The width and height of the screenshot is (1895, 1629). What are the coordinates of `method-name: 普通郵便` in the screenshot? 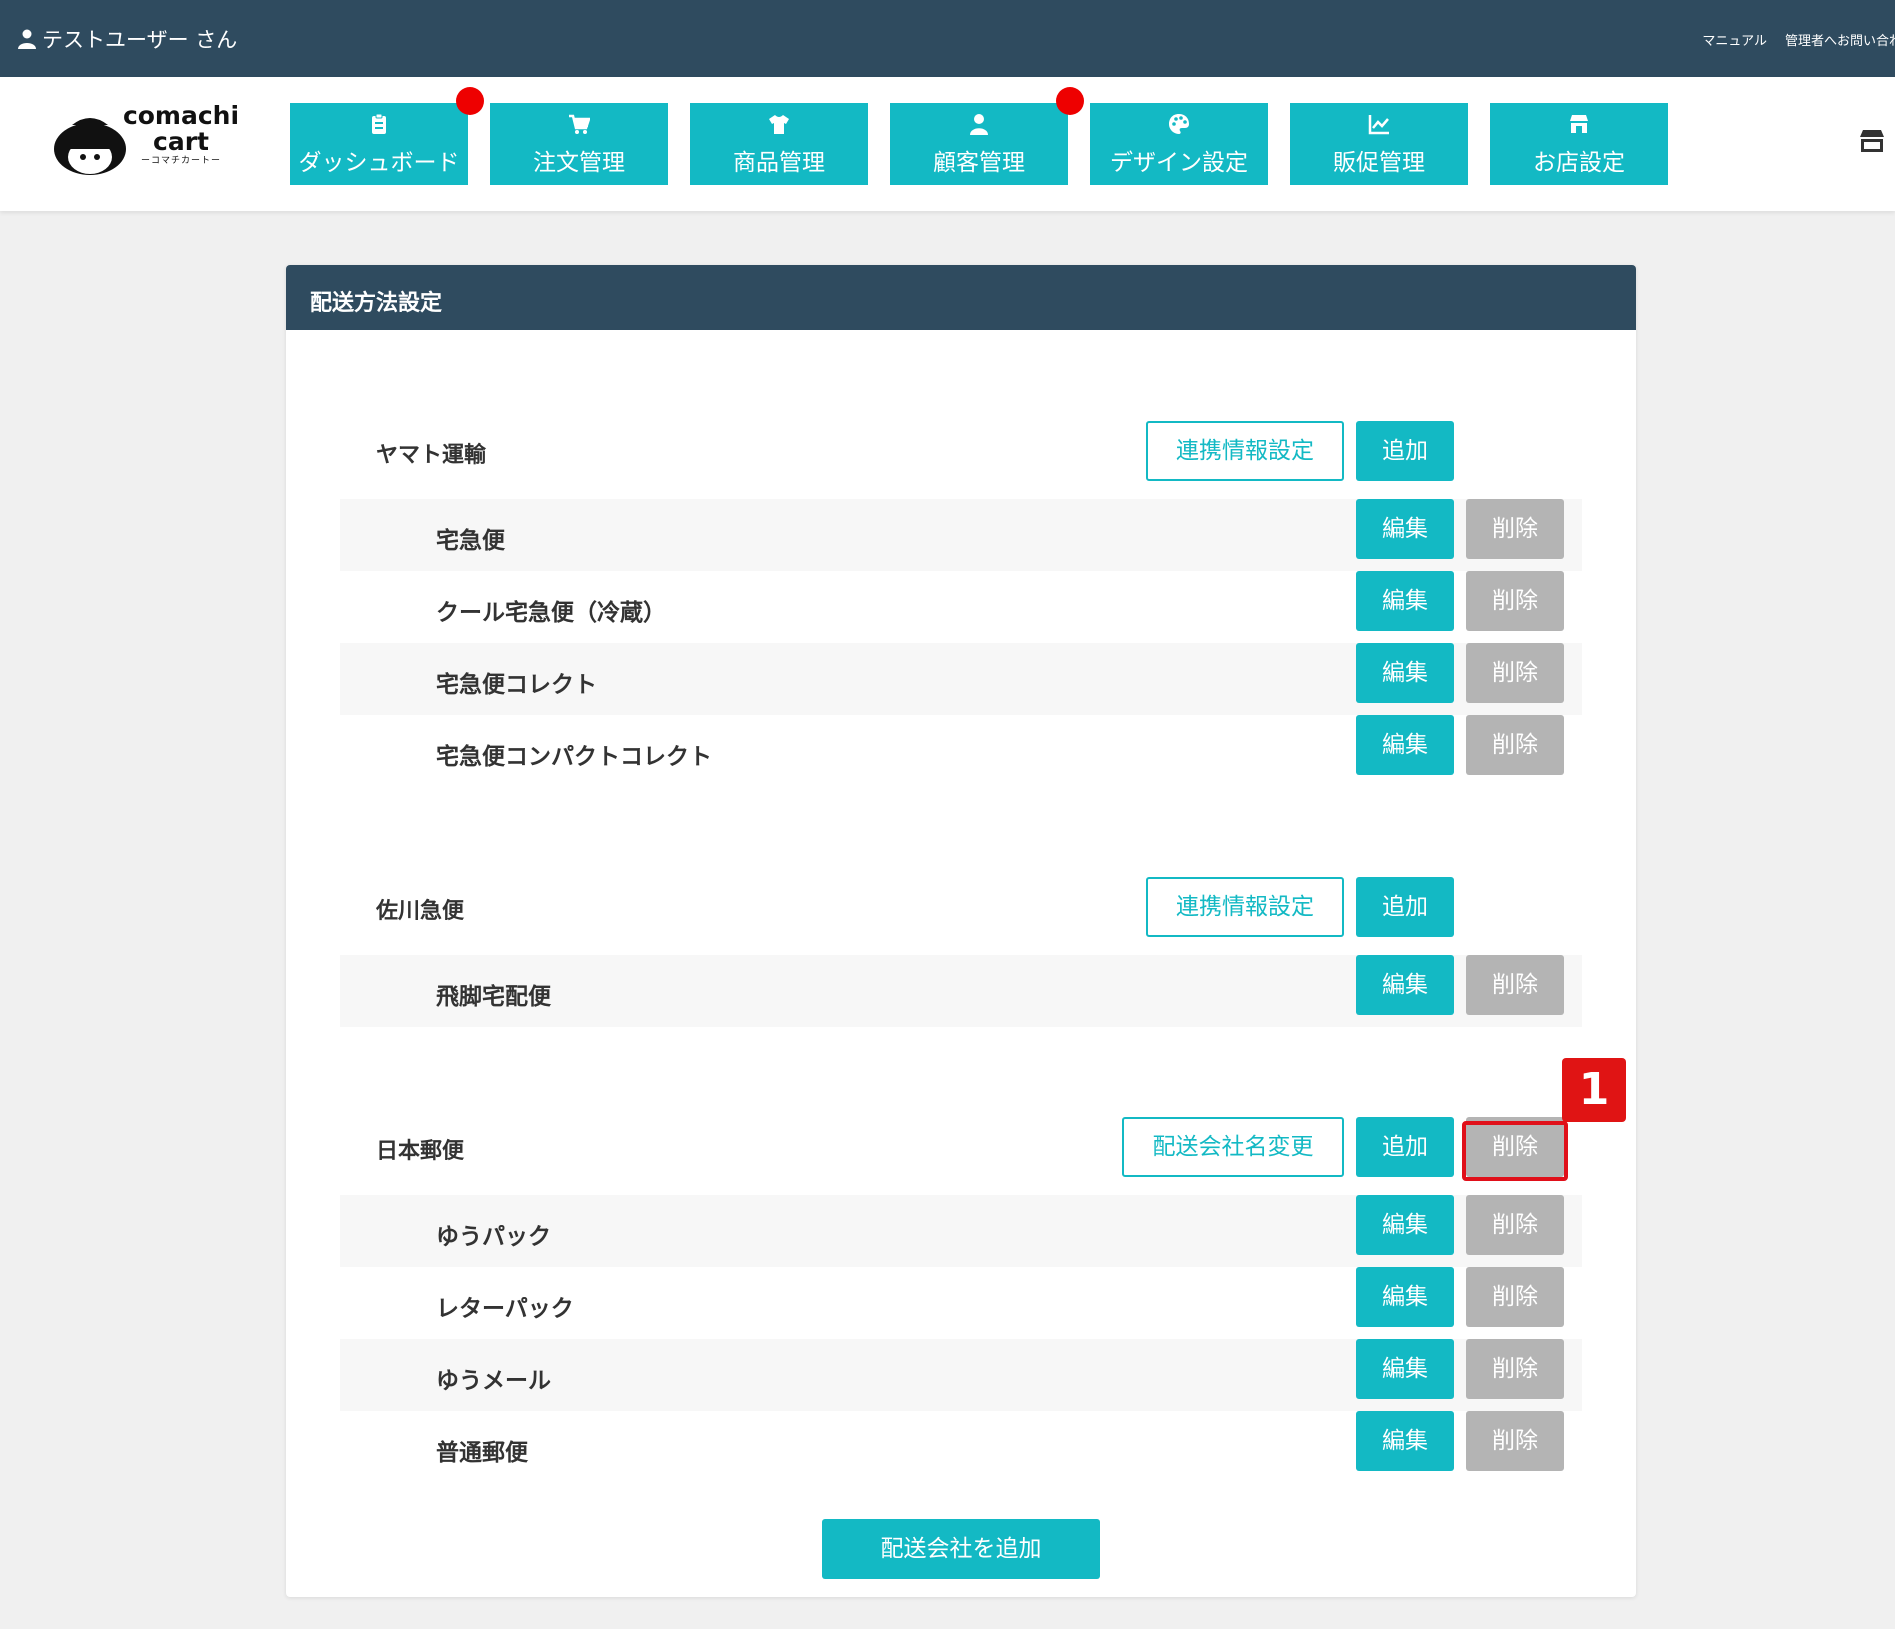 It's located at (482, 1453).